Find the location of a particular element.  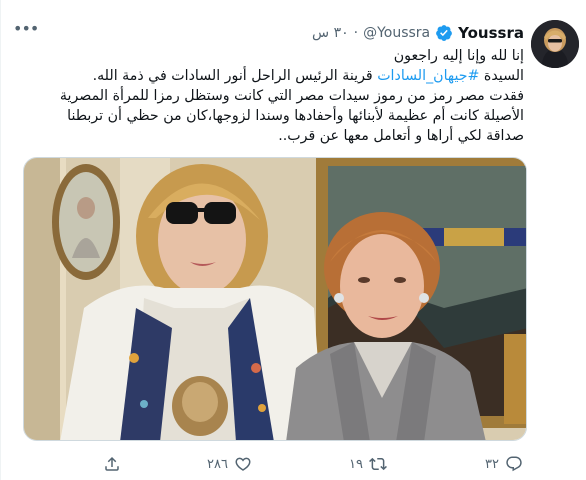

tweet-header: Youssra @Youssra · ٣٠ س is located at coordinates (418, 33).